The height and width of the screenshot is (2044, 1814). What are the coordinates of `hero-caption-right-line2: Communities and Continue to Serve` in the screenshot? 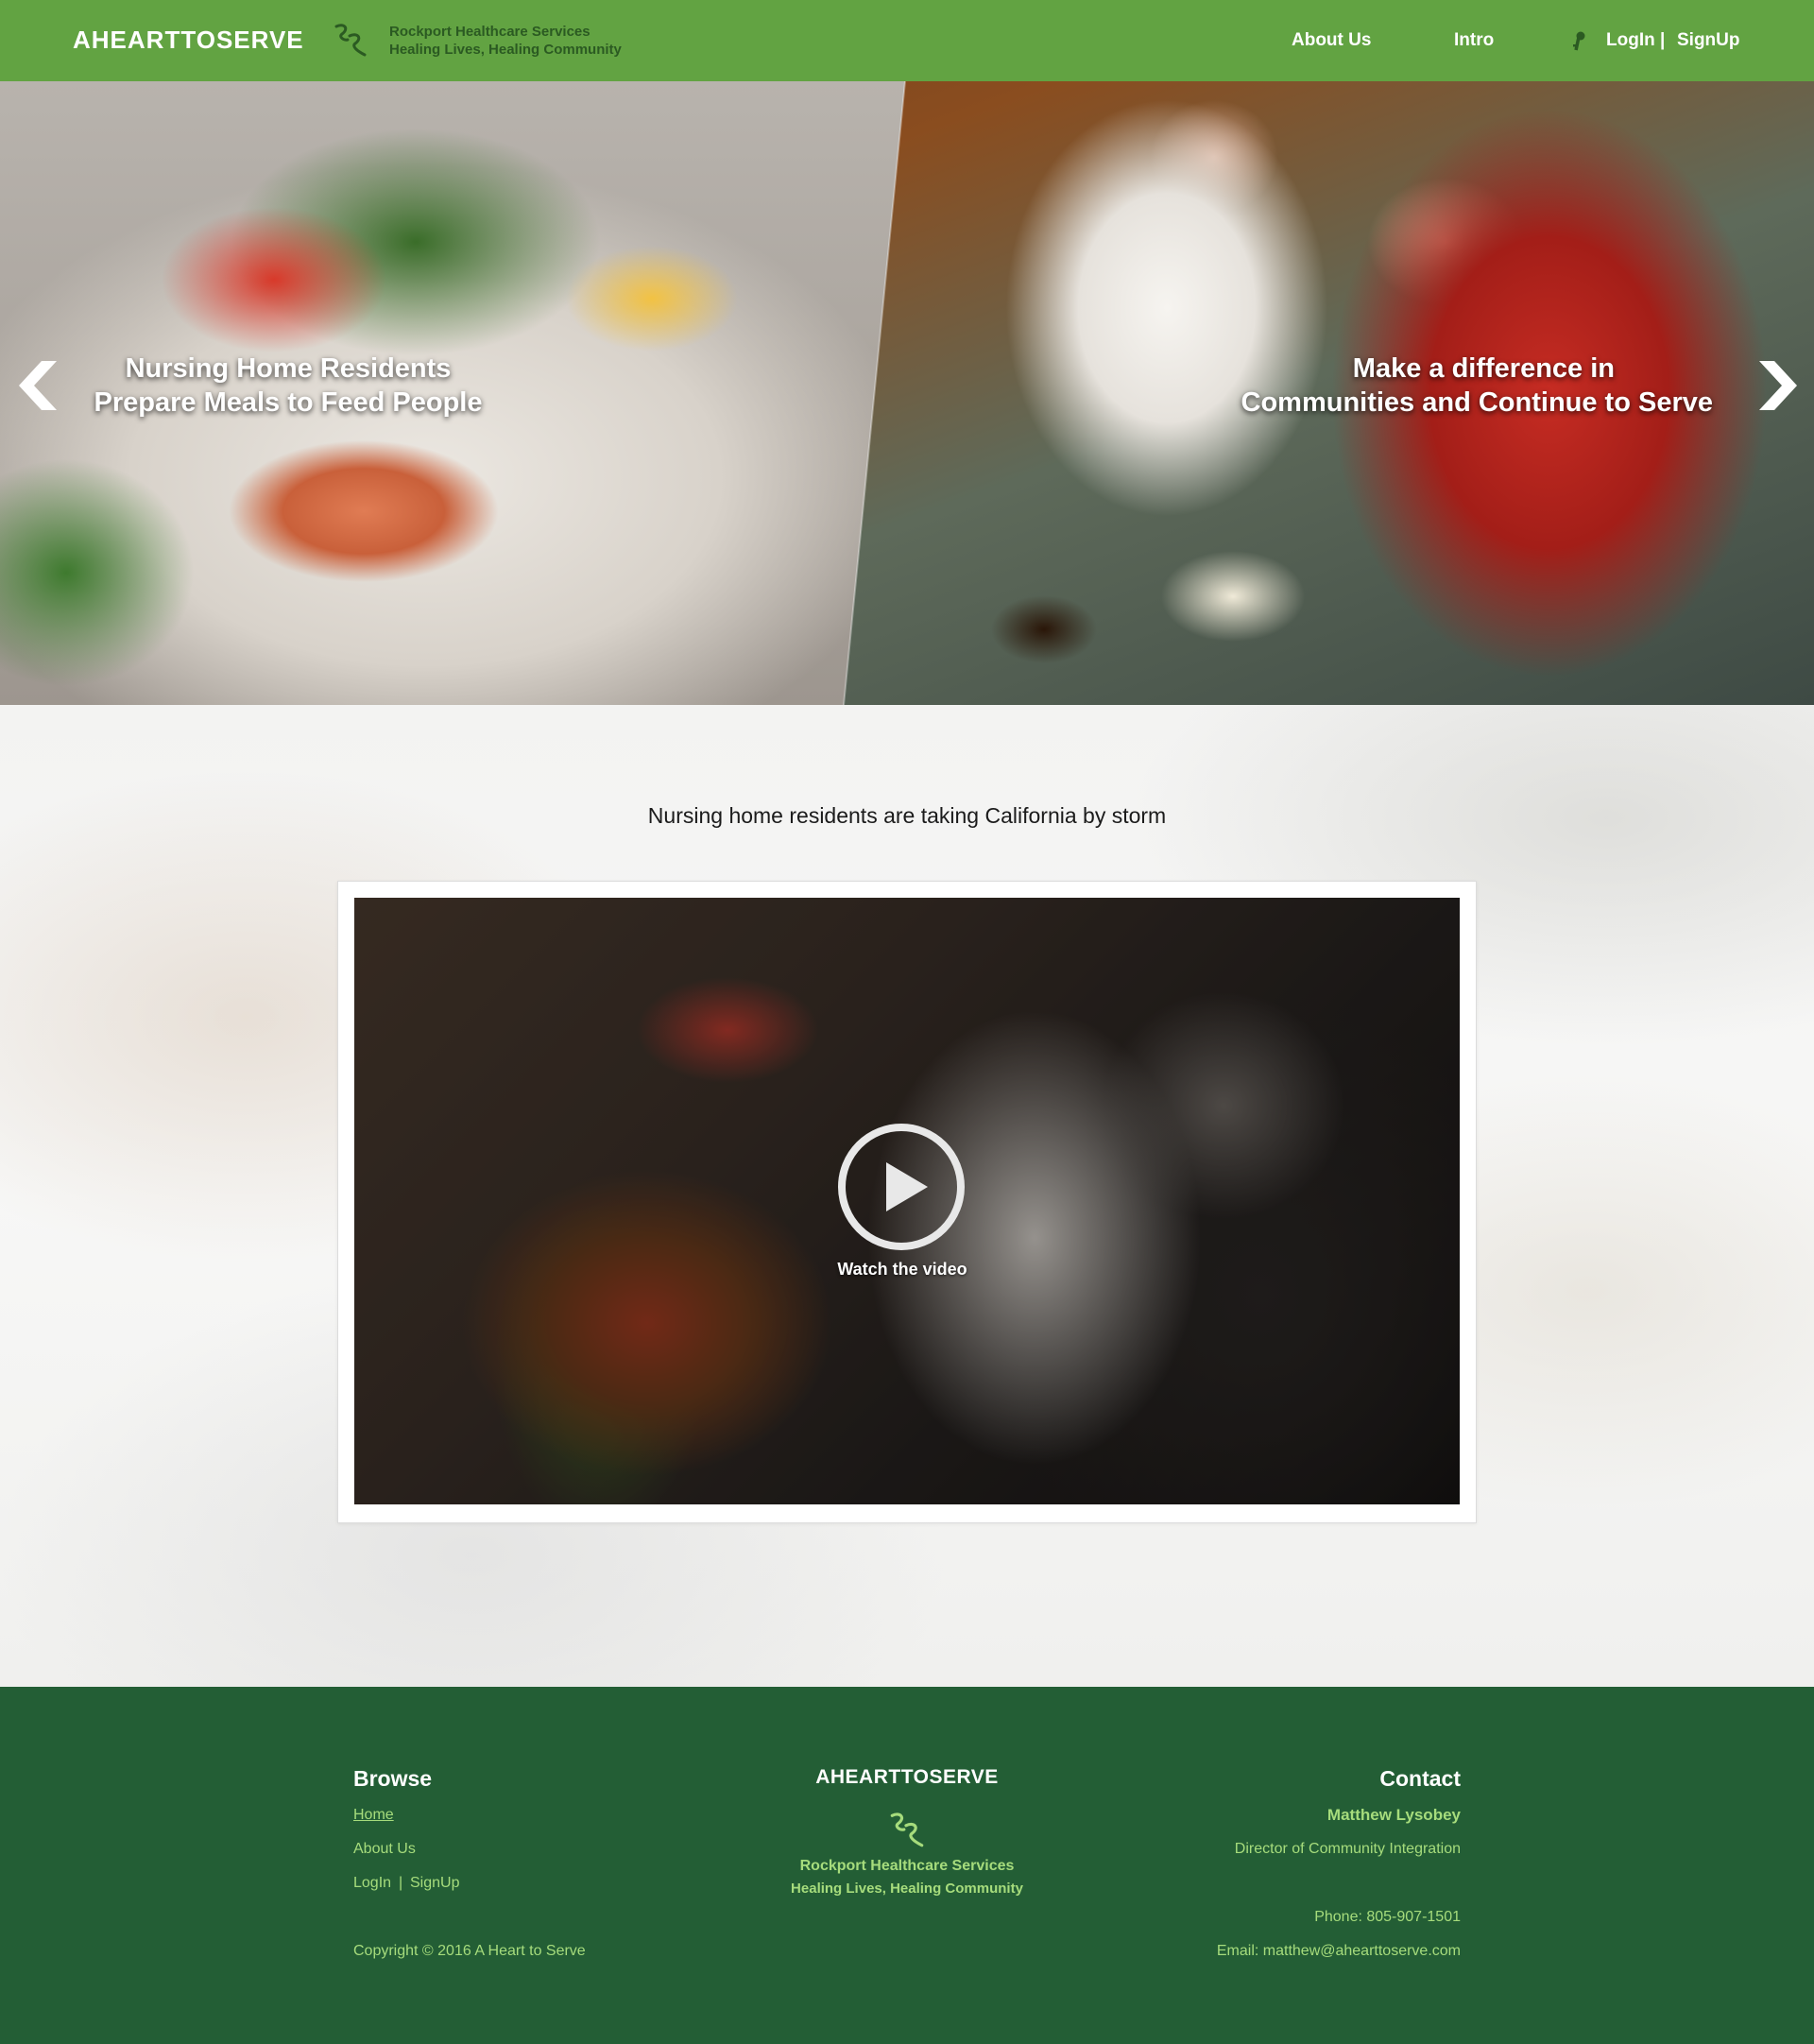 It's located at (1478, 402).